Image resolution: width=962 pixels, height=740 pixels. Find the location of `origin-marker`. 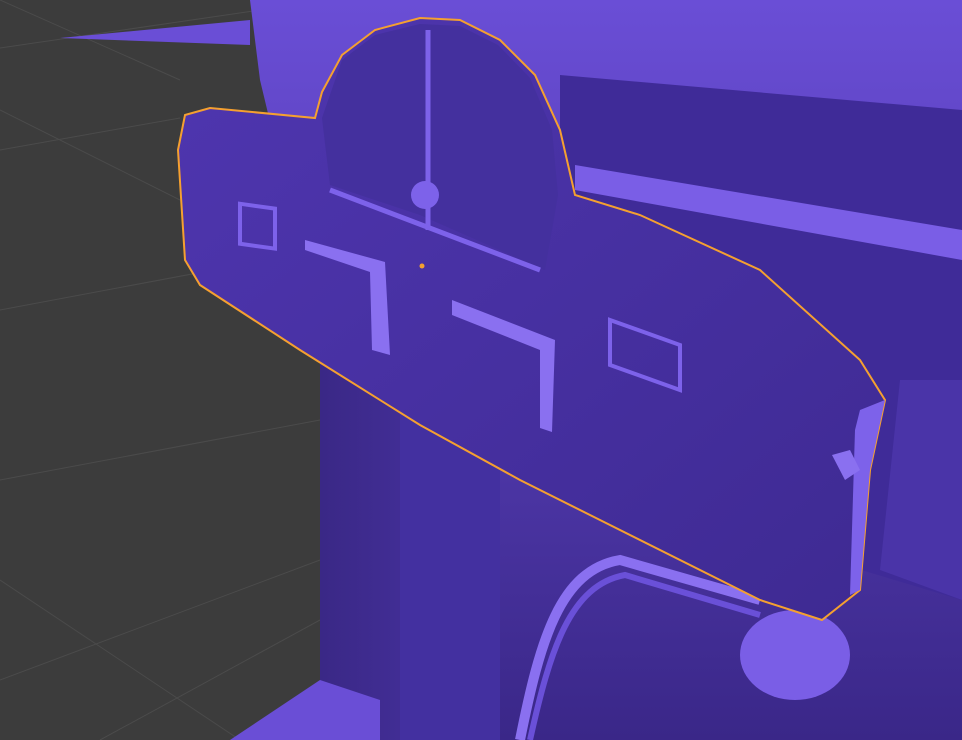

origin-marker is located at coordinates (422, 266).